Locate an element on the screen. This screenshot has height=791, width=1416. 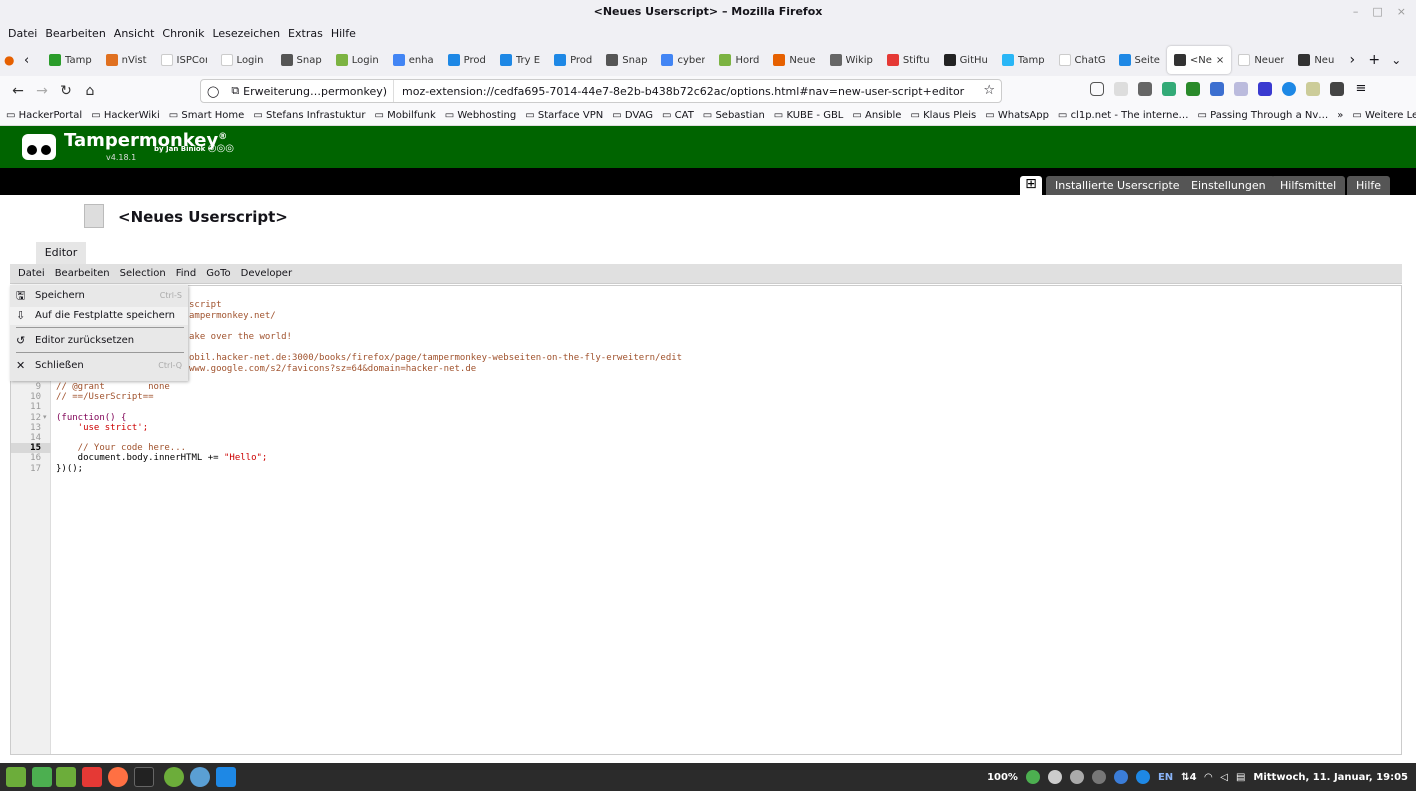
bookmark-item: ▭ Weitere Lesezeichen is located at coordinates (1384, 115).